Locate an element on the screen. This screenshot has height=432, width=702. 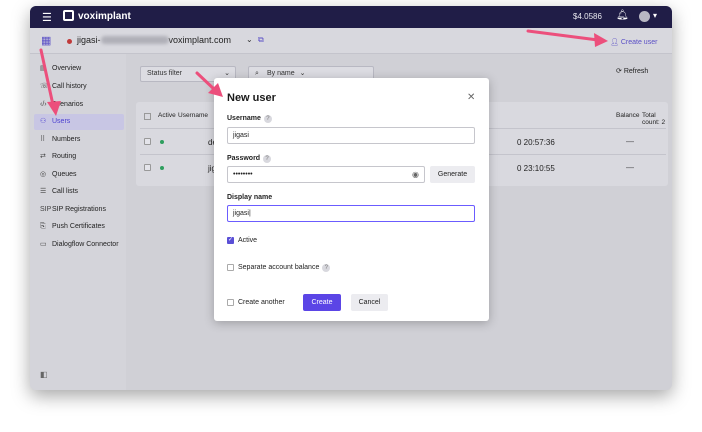
arrow-to-create-user is located at coordinates (567, 38).